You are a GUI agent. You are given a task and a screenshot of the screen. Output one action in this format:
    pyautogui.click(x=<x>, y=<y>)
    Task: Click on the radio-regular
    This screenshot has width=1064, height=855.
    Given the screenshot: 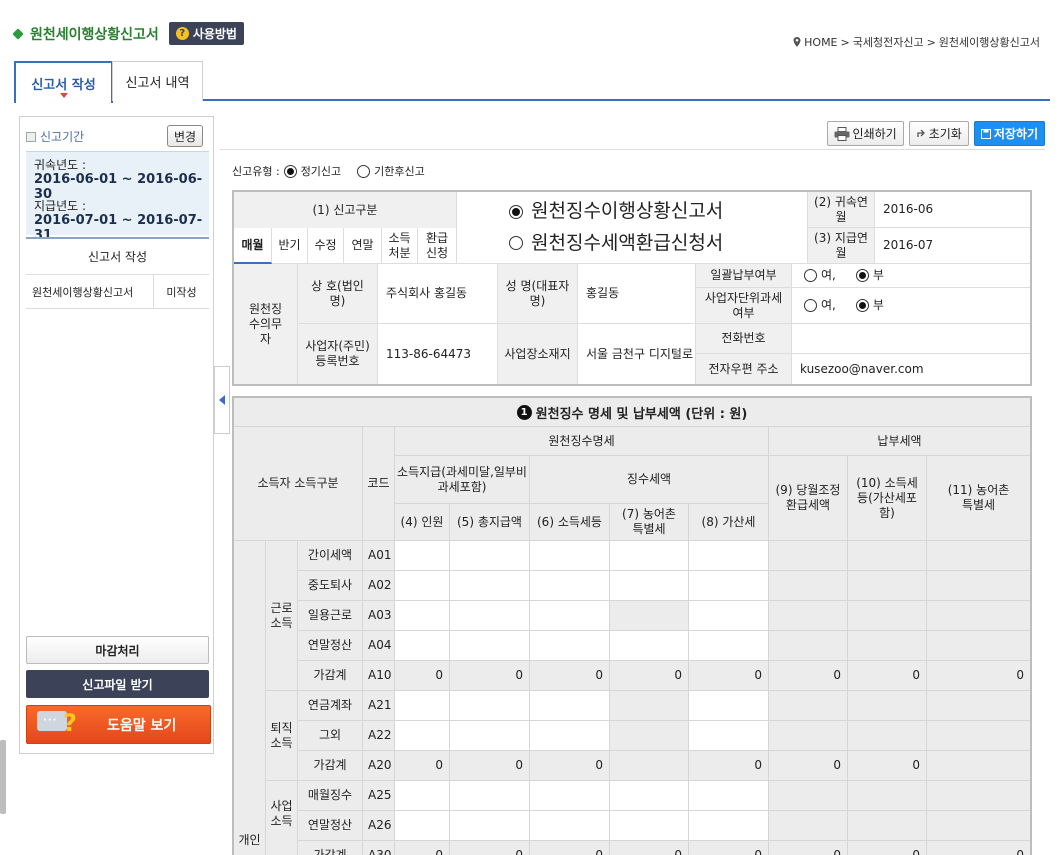 What is the action you would take?
    pyautogui.click(x=290, y=171)
    